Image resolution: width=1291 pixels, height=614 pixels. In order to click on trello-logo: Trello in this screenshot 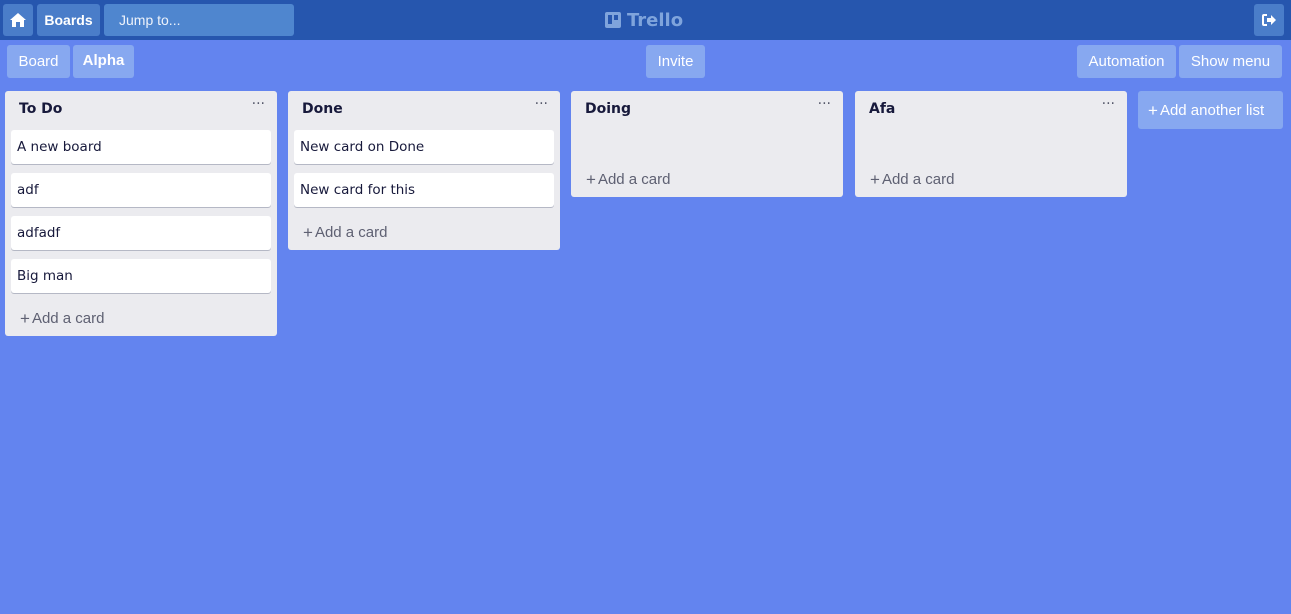, I will do `click(644, 20)`.